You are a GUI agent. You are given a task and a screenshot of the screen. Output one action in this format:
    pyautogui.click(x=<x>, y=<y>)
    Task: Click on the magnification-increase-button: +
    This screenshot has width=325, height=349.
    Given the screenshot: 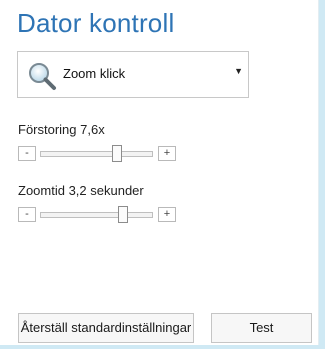 What is the action you would take?
    pyautogui.click(x=167, y=153)
    